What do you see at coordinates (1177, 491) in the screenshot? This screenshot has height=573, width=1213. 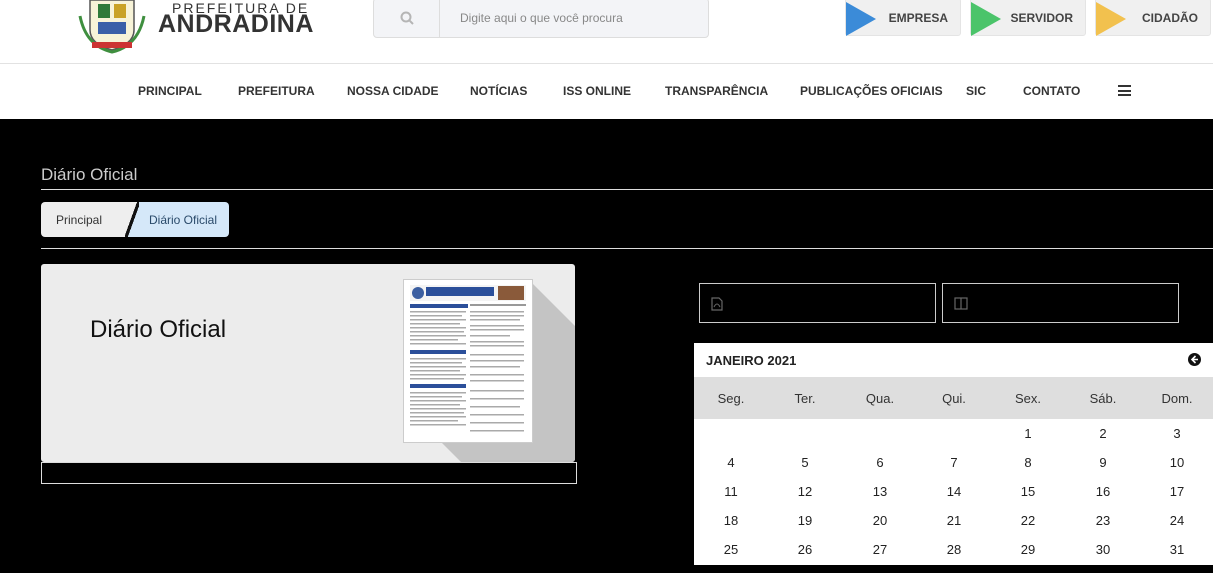 I see `calendar-day: 17` at bounding box center [1177, 491].